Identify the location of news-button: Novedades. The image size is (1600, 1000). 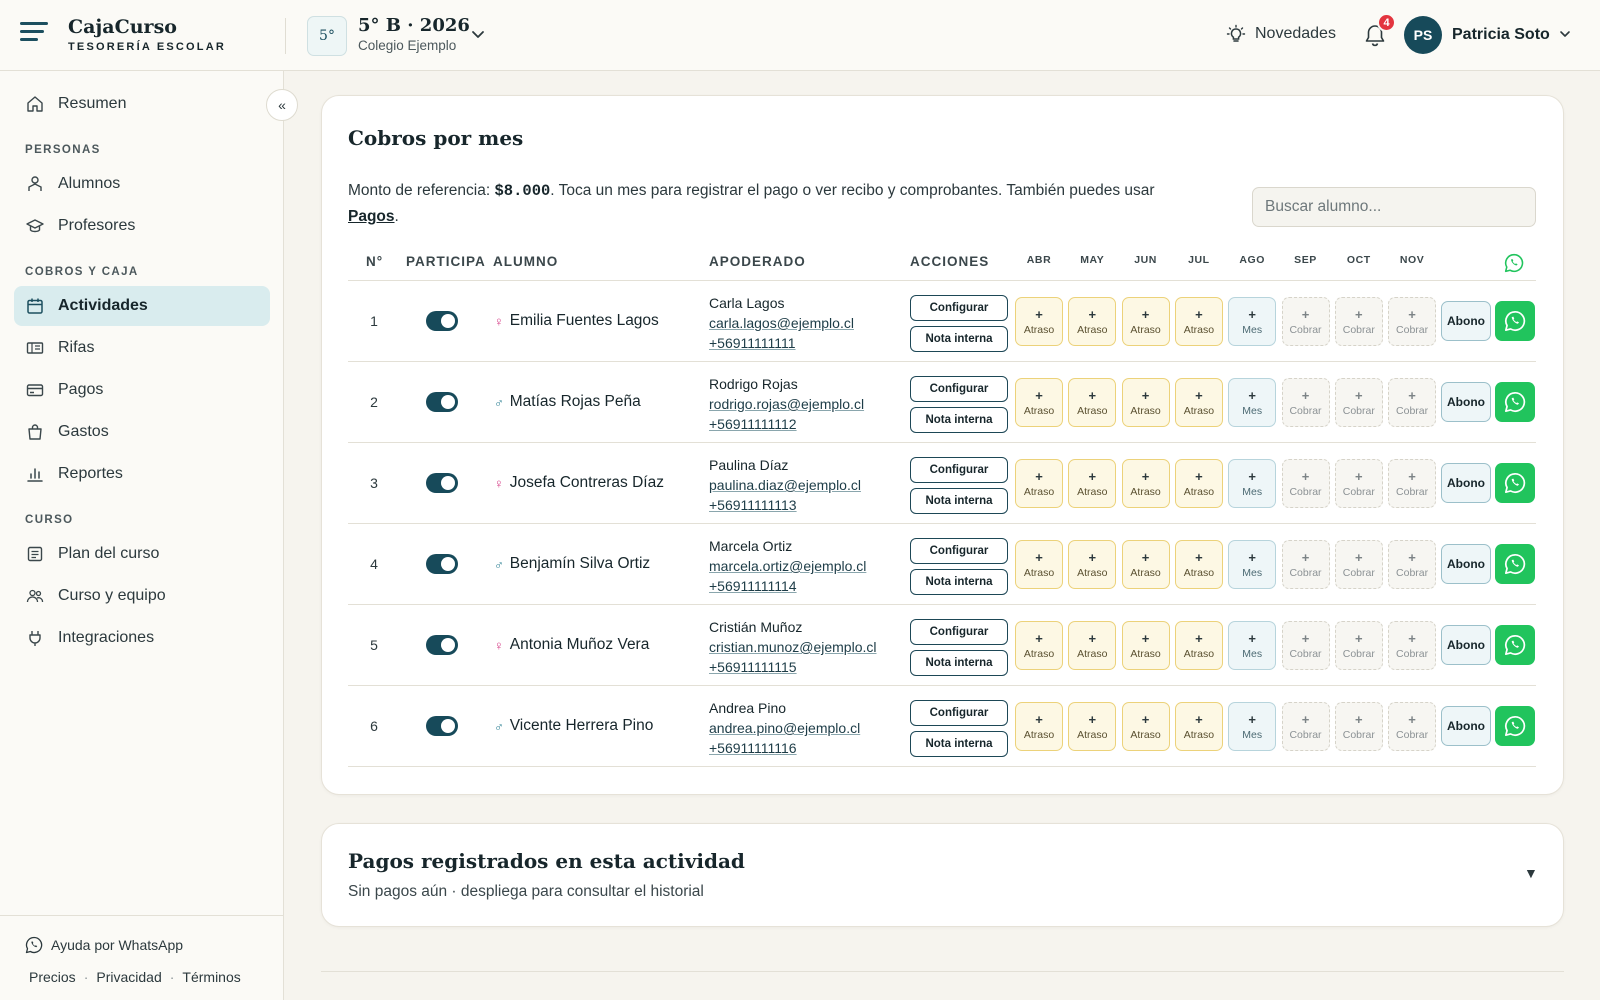
(1281, 34).